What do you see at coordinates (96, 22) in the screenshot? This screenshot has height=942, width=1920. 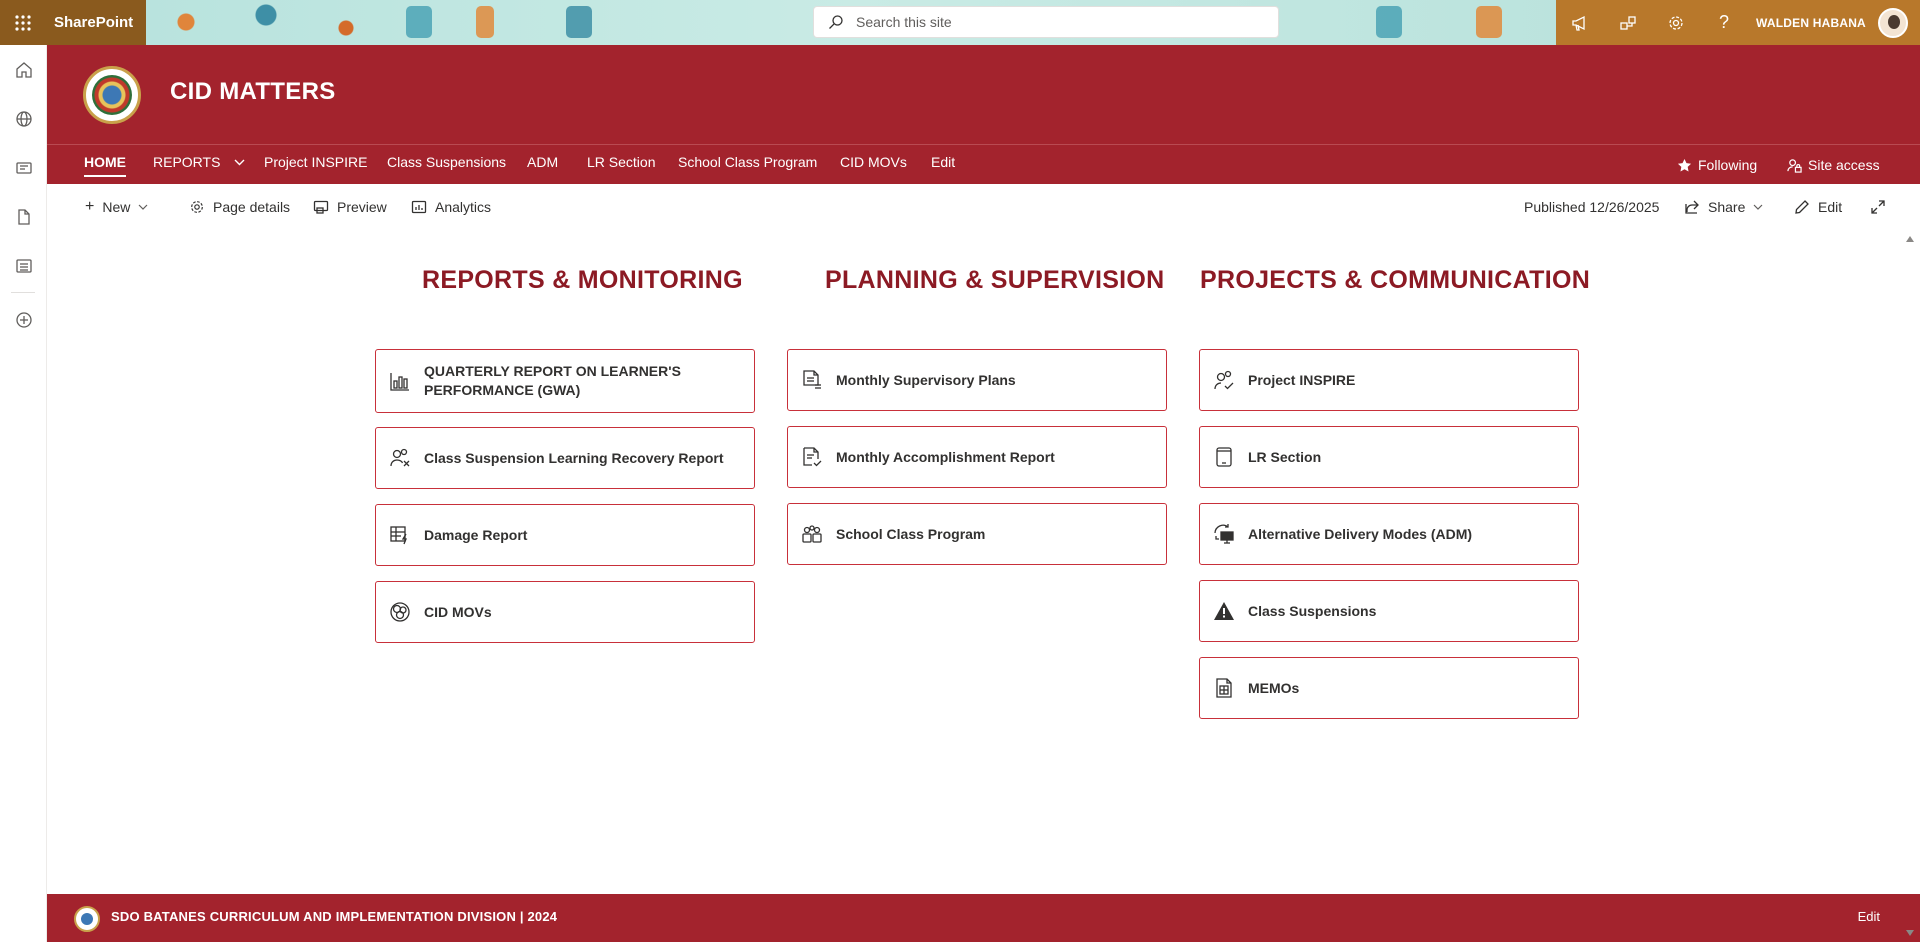 I see `sharepoint-brand-link: SharePoint` at bounding box center [96, 22].